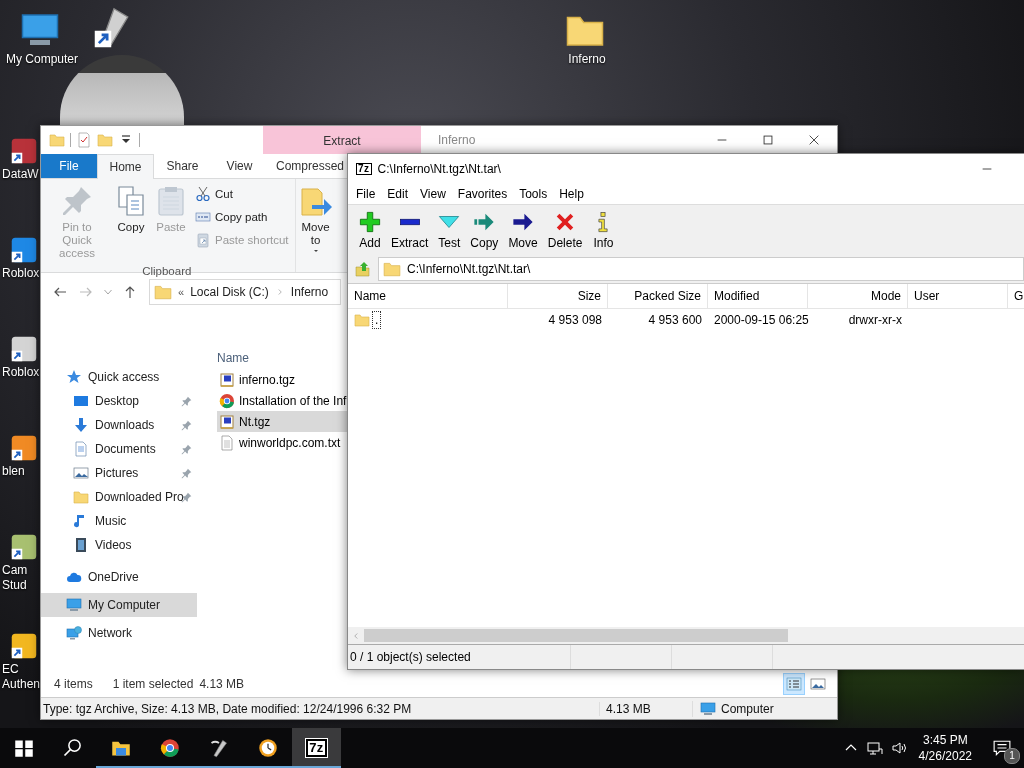 This screenshot has width=1024, height=768. What do you see at coordinates (181, 292) in the screenshot?
I see `overflow-chevron: «` at bounding box center [181, 292].